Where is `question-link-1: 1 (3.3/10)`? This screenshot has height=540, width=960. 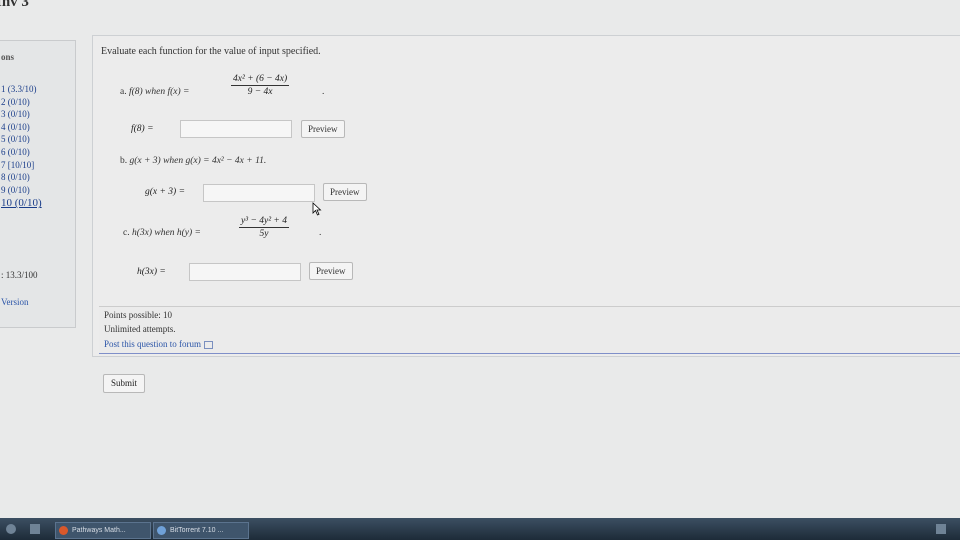
question-link-1: 1 (3.3/10) is located at coordinates (21, 89).